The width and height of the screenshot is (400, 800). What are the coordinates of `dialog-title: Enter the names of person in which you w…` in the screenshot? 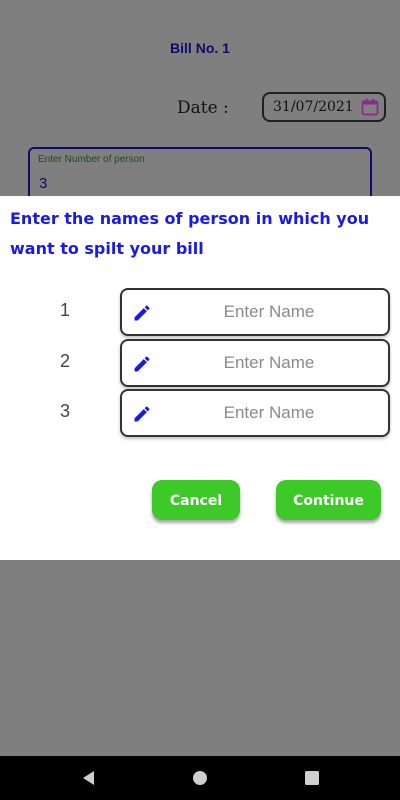 It's located at (190, 233).